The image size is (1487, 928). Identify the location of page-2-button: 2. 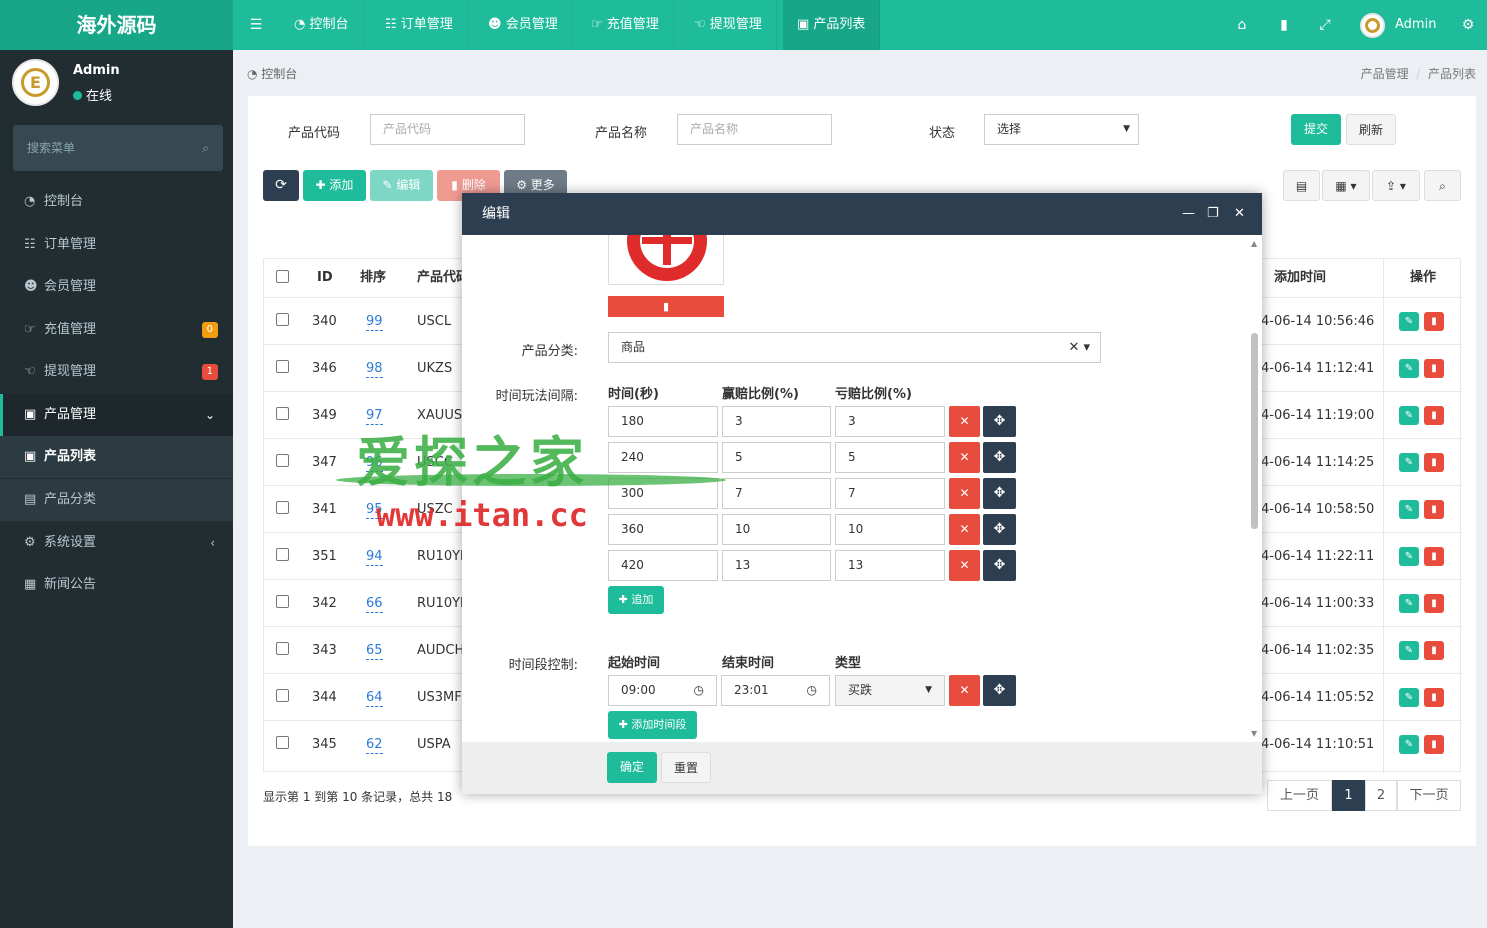
(1381, 795).